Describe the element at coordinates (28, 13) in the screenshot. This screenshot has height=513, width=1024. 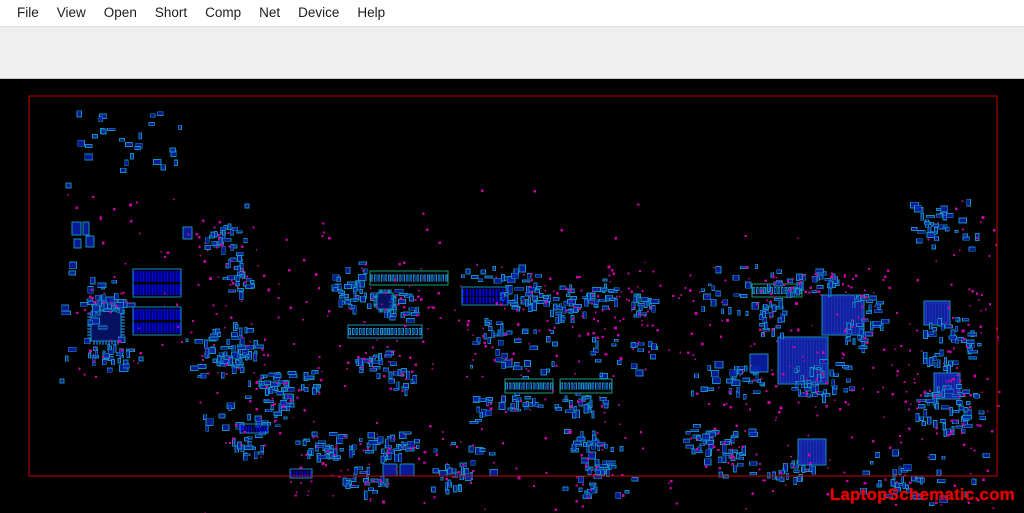
I see `menu-file: File` at that location.